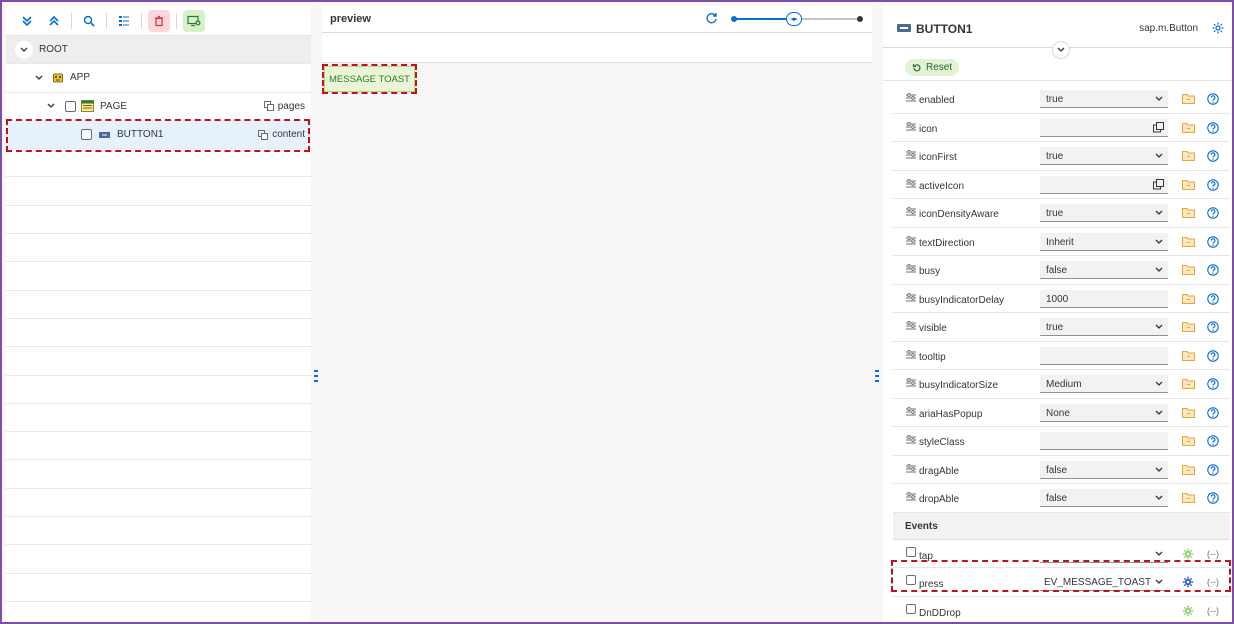 The height and width of the screenshot is (624, 1234). What do you see at coordinates (54, 21) in the screenshot?
I see `collapse-all-icon` at bounding box center [54, 21].